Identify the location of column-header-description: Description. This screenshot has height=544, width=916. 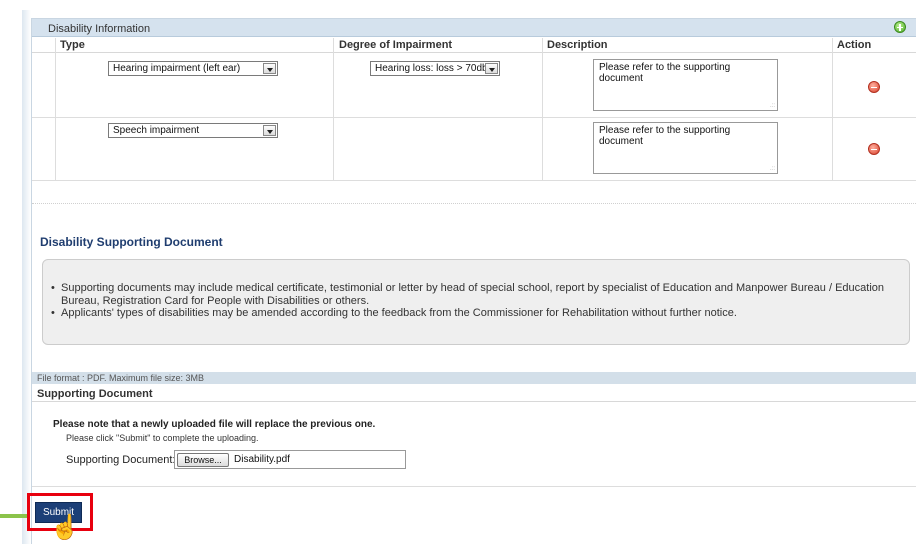
(577, 45).